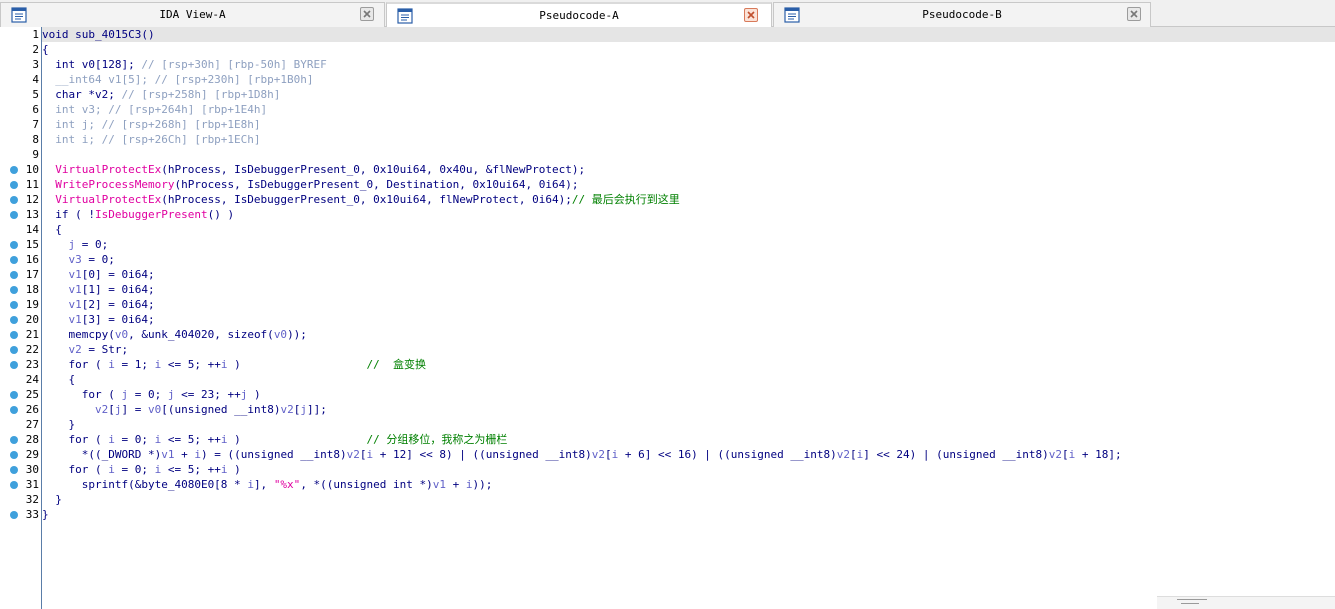 Image resolution: width=1335 pixels, height=609 pixels. What do you see at coordinates (192, 14) in the screenshot?
I see `tab-ida-view-a: IDA View-A` at bounding box center [192, 14].